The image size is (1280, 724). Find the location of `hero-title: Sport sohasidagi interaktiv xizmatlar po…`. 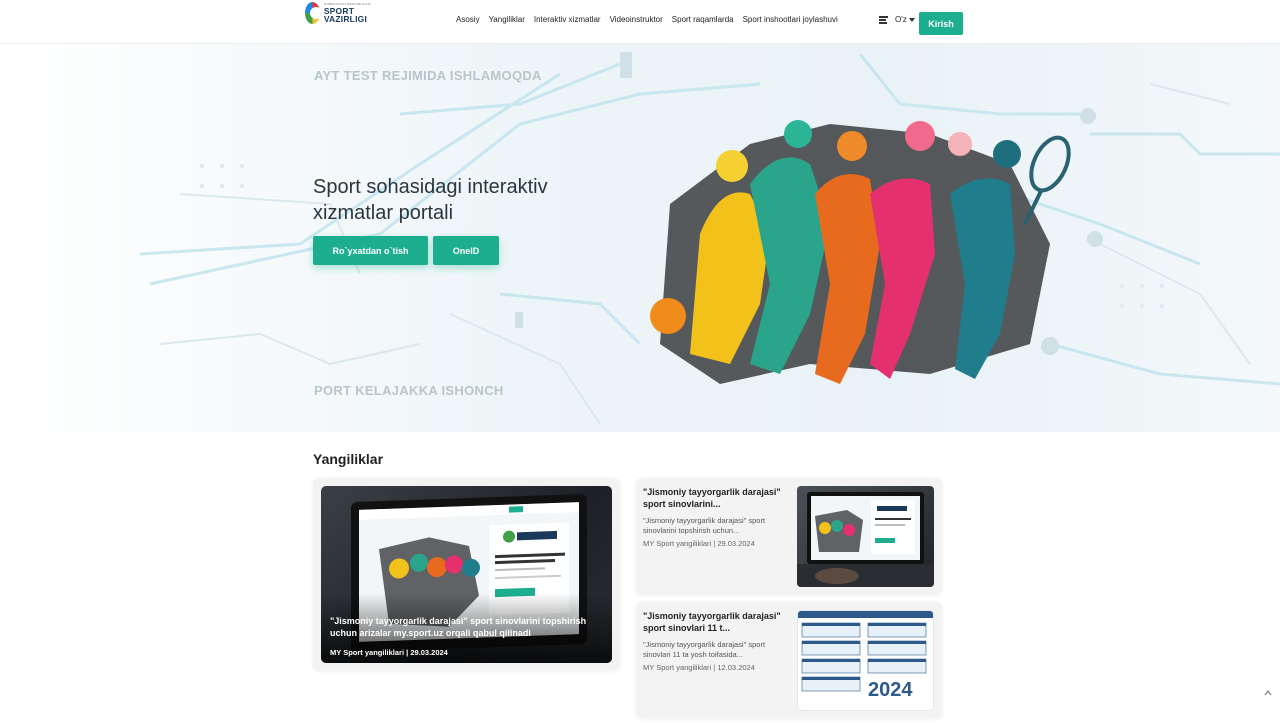

hero-title: Sport sohasidagi interaktiv xizmatlar po… is located at coordinates (430, 200).